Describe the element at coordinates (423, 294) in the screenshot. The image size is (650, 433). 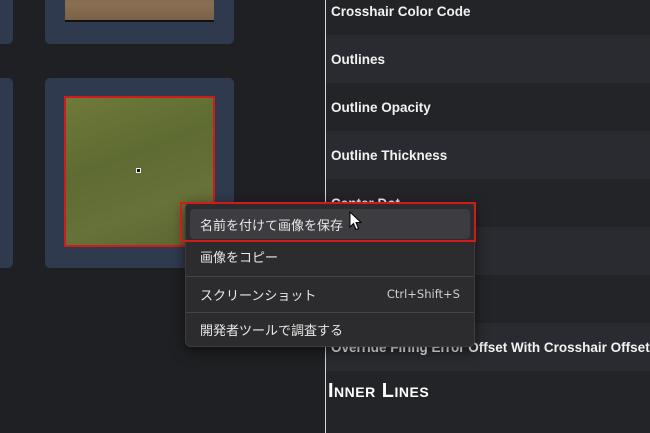
I see `menu-item-shortcut: Ctrl+Shift+S` at that location.